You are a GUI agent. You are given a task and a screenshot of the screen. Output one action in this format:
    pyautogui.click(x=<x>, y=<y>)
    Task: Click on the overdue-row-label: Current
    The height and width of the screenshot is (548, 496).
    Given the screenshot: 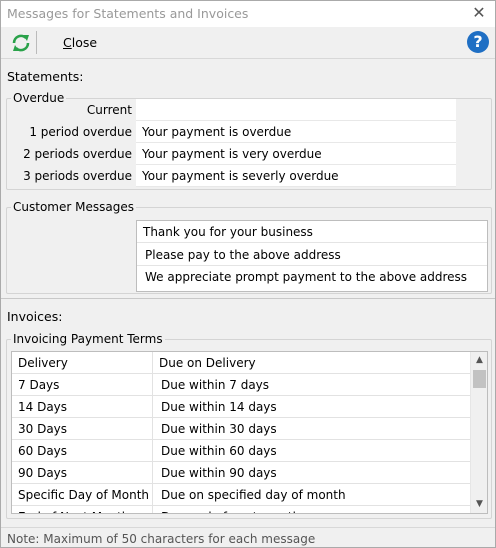 What is the action you would take?
    pyautogui.click(x=109, y=110)
    